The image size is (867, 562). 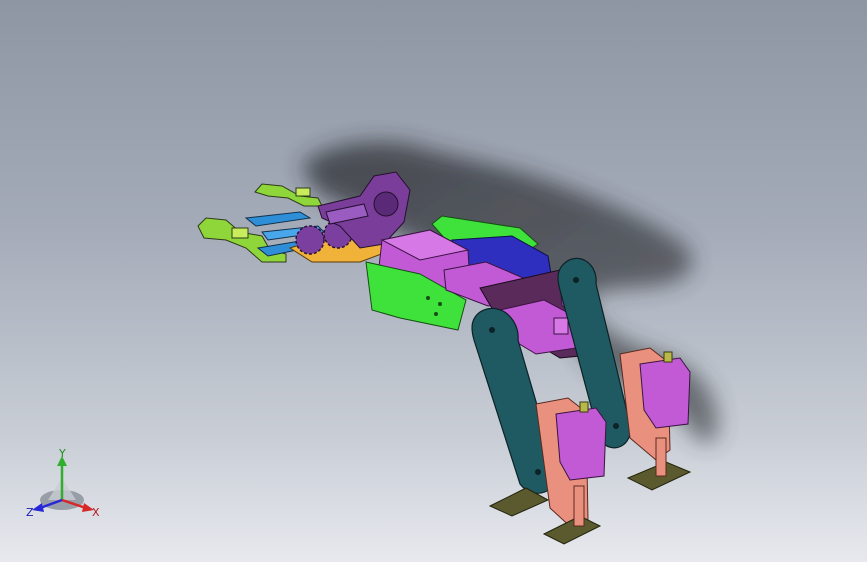 I want to click on front-foot-bracket, so click(x=579, y=506).